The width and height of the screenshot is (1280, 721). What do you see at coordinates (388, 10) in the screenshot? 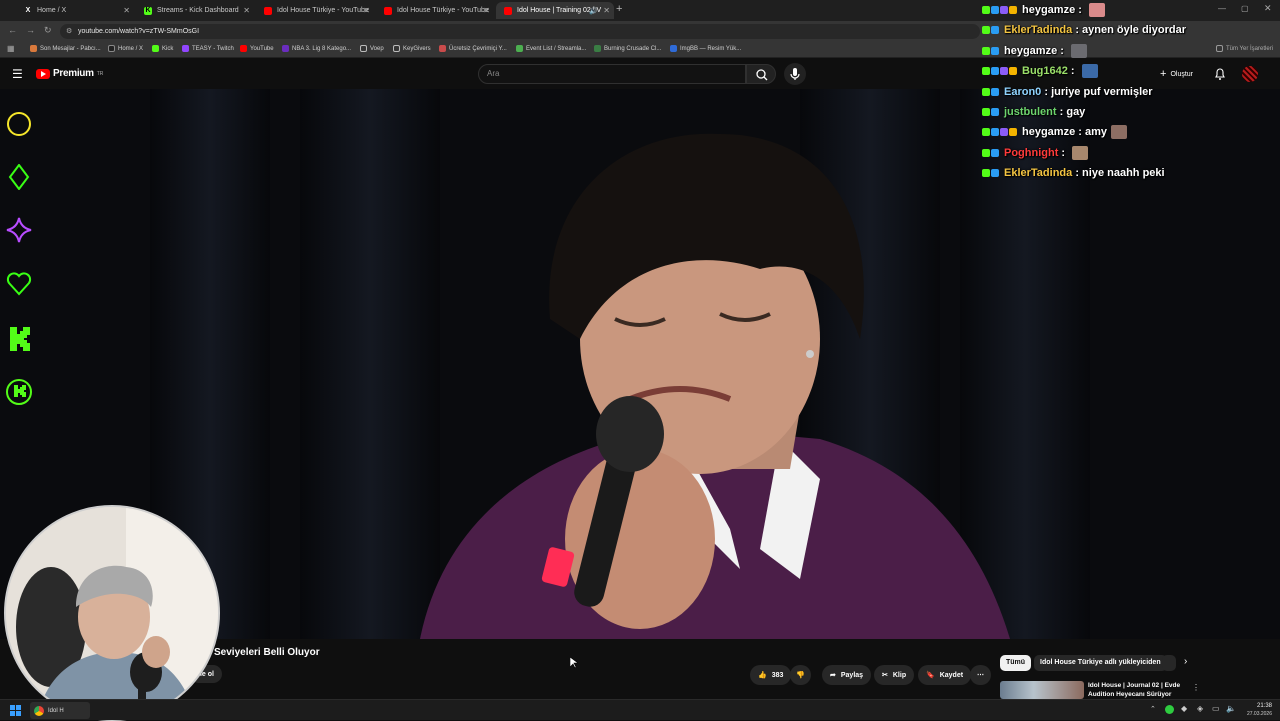
I see `youtube-icon` at bounding box center [388, 10].